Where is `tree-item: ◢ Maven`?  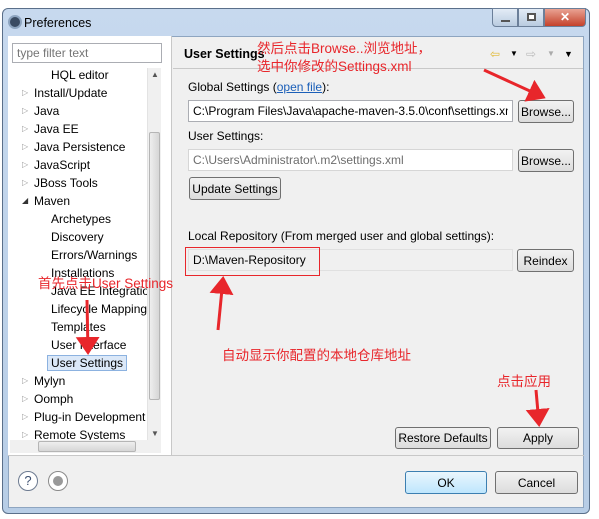 tree-item: ◢ Maven is located at coordinates (46, 201).